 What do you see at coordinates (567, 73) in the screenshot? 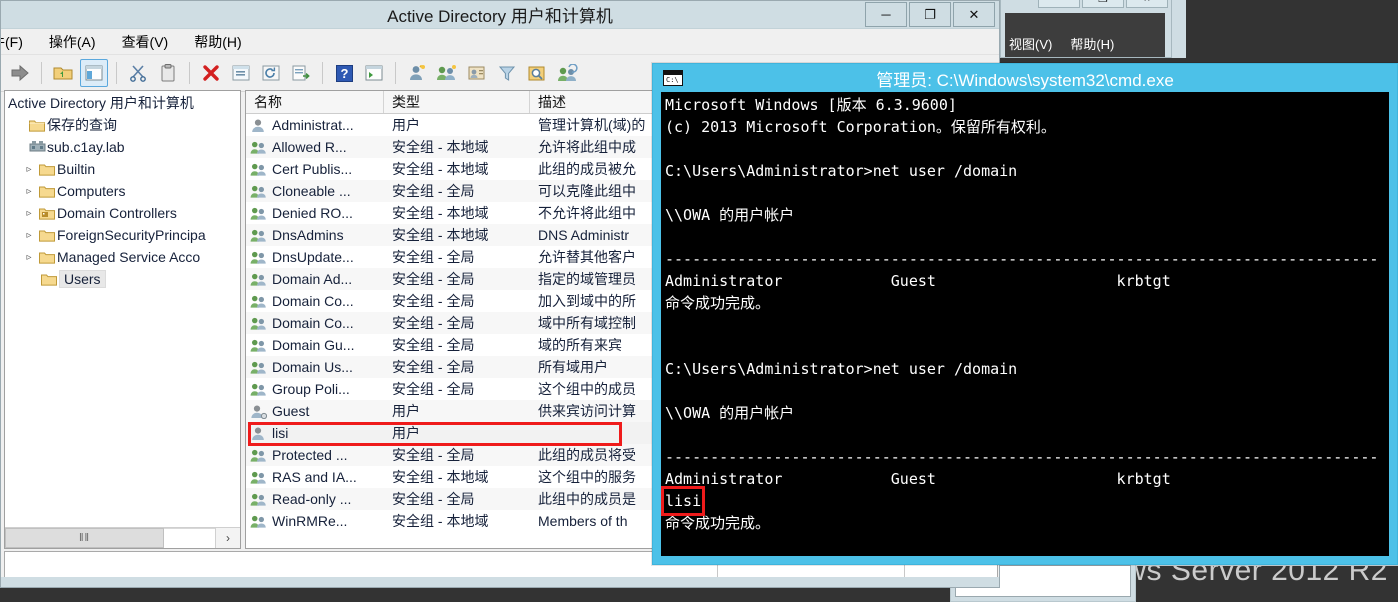
I see `add-member-icon` at bounding box center [567, 73].